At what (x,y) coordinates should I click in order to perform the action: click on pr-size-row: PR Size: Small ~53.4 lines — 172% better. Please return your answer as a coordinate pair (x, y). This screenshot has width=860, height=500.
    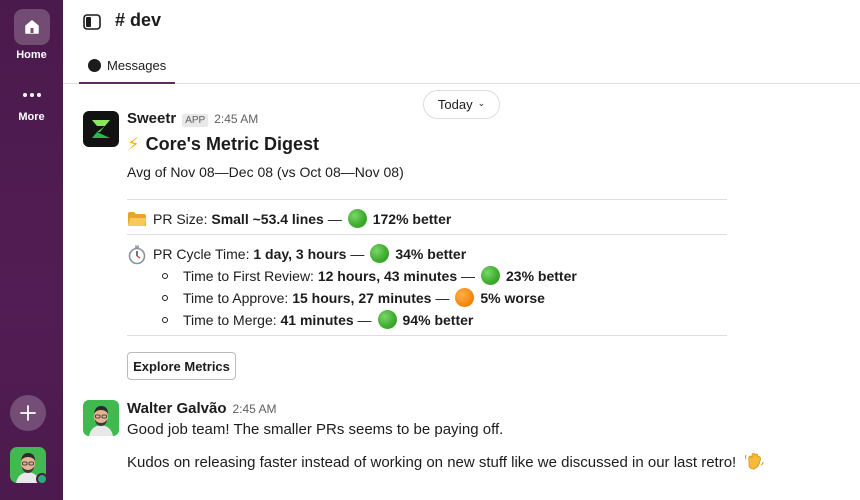
    Looking at the image, I should click on (289, 218).